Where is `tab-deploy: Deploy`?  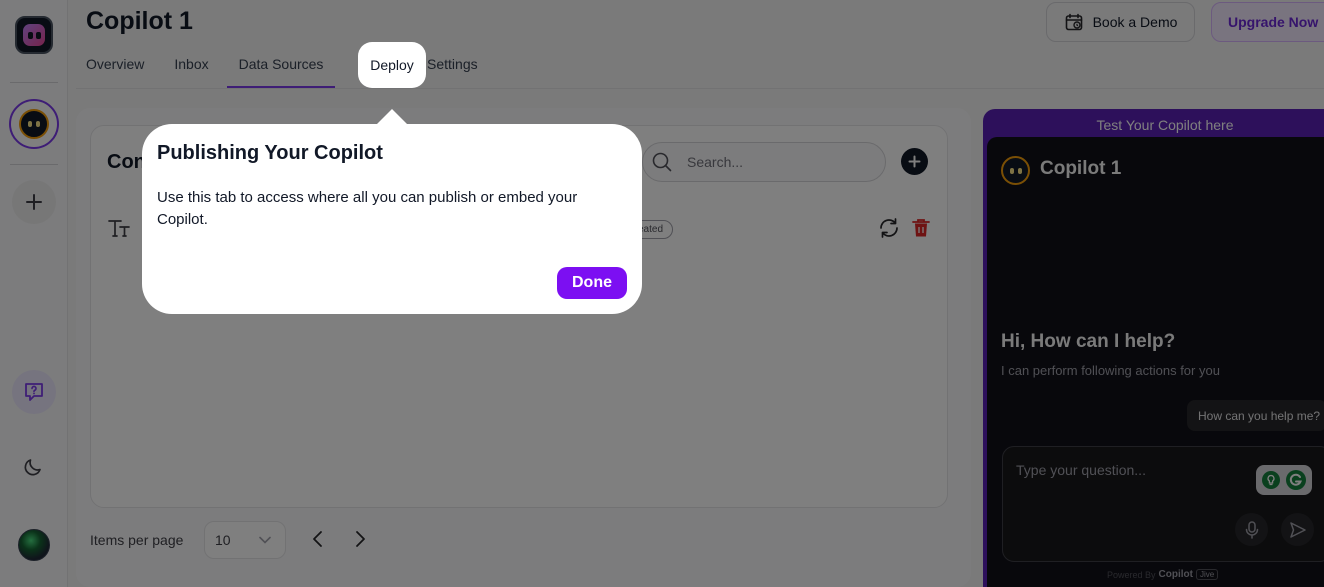
tab-deploy: Deploy is located at coordinates (392, 65).